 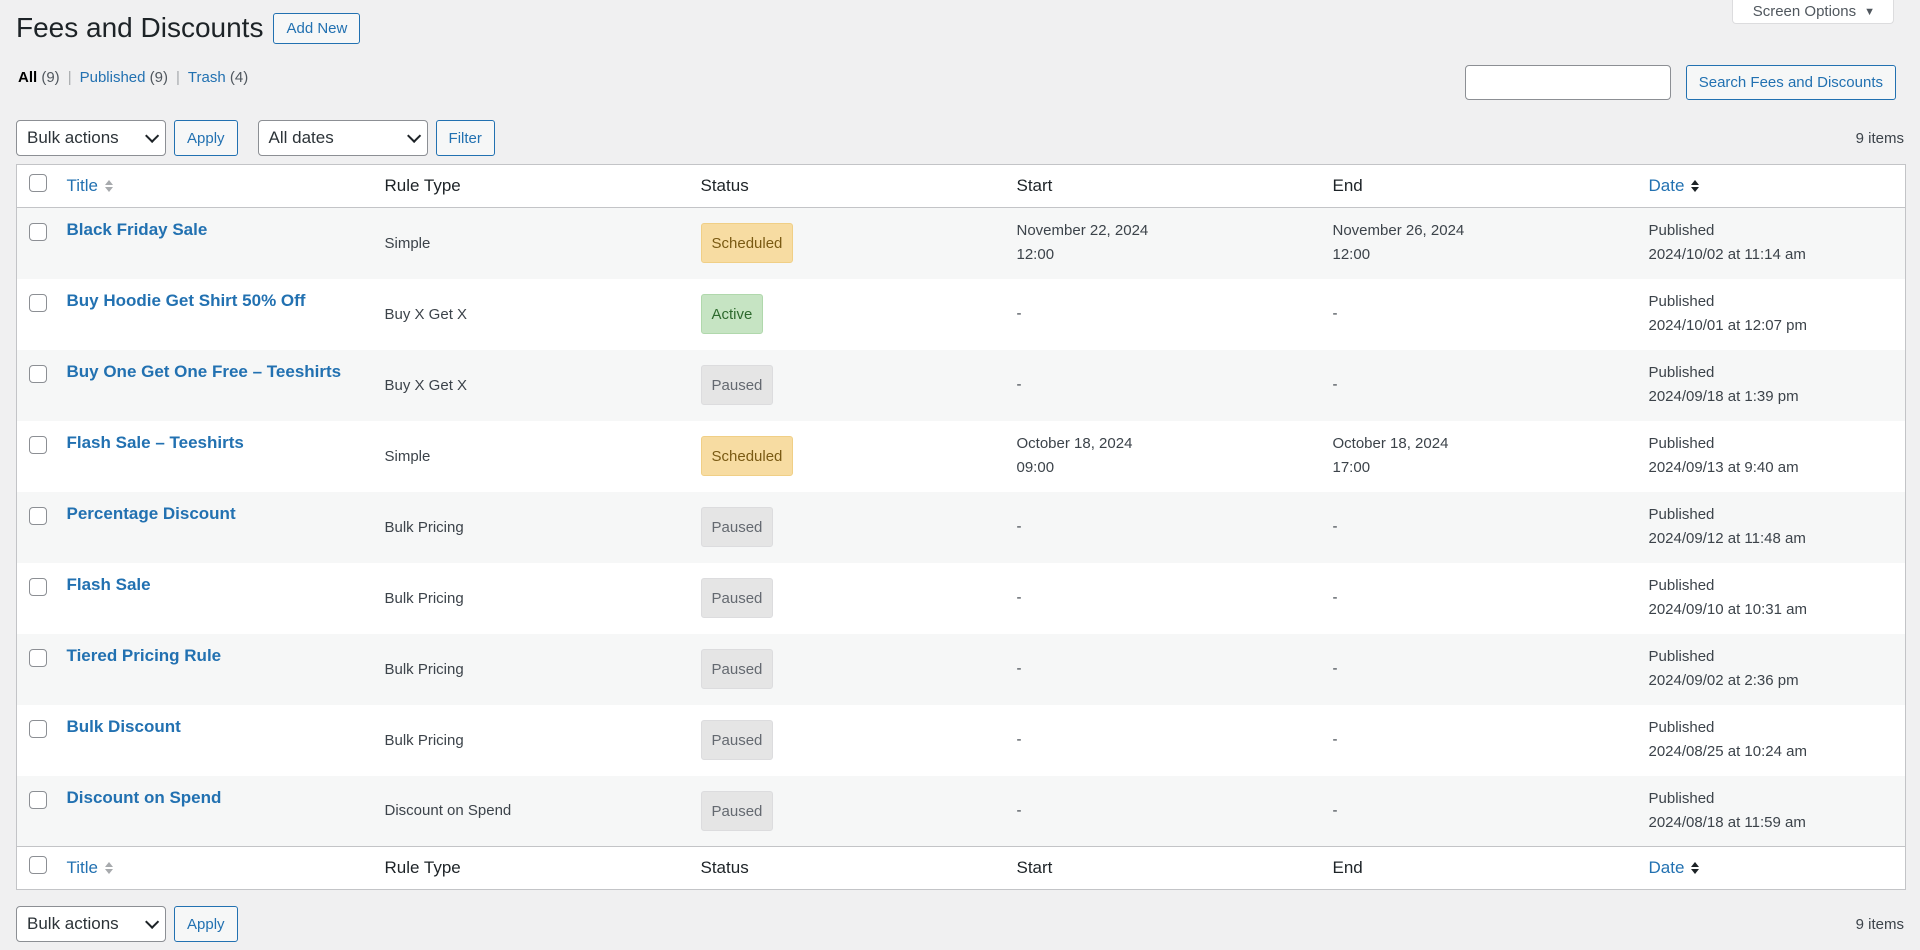 I want to click on search-input, so click(x=1567, y=82).